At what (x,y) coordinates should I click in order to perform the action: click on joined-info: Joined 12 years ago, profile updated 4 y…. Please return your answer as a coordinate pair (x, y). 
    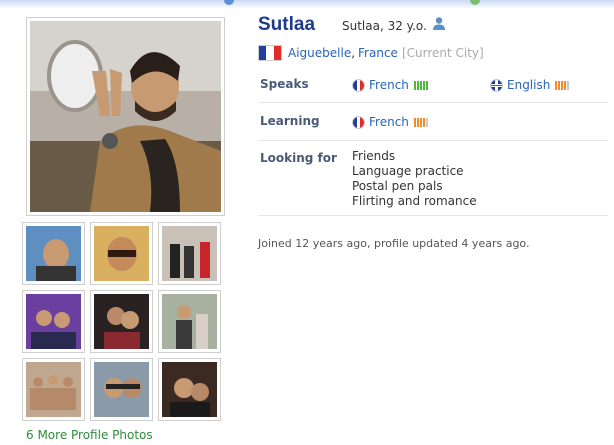
    Looking at the image, I should click on (394, 243).